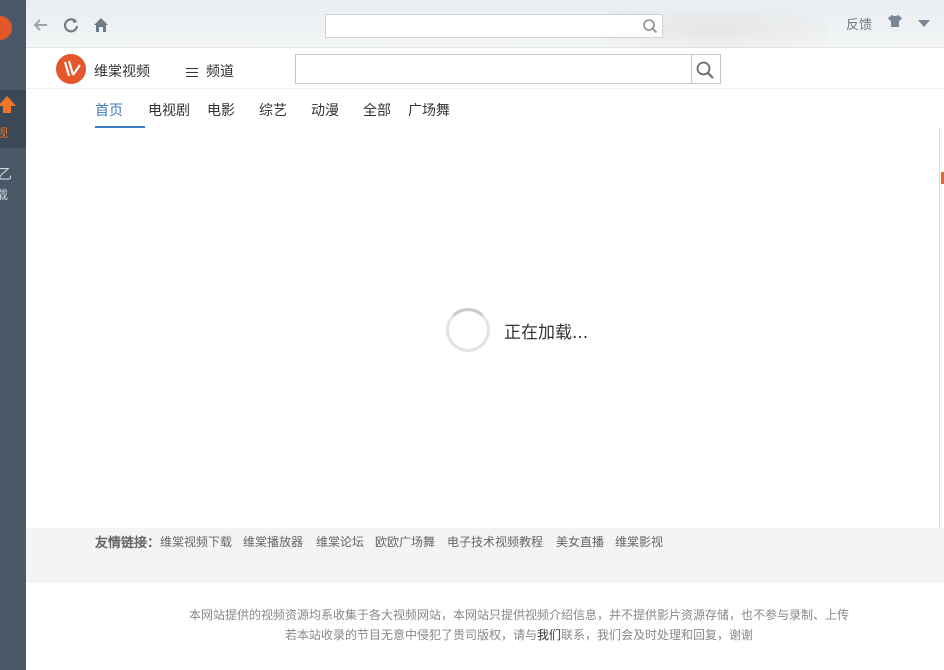 The width and height of the screenshot is (944, 670). What do you see at coordinates (169, 110) in the screenshot?
I see `tab-tv-series: 电视剧` at bounding box center [169, 110].